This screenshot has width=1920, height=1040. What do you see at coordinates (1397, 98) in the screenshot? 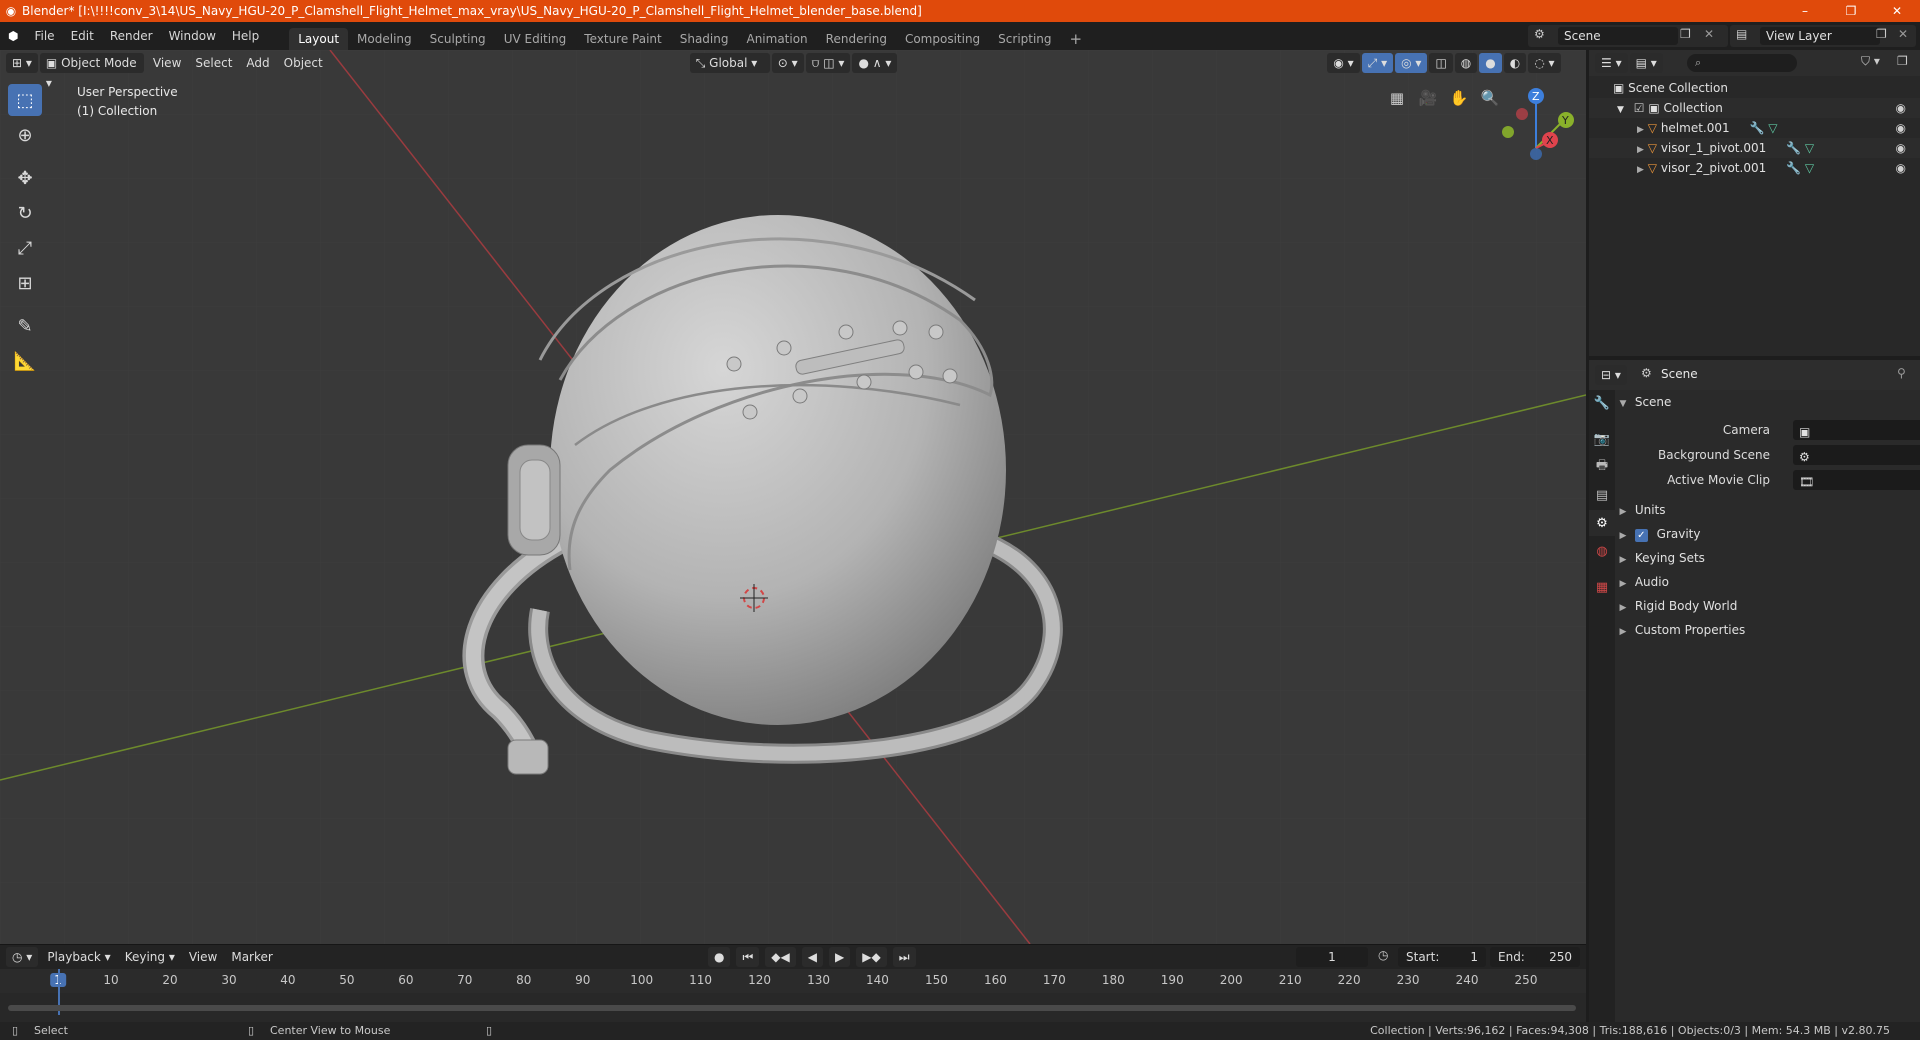
I see `toggle-ortho-icon: ▦` at bounding box center [1397, 98].